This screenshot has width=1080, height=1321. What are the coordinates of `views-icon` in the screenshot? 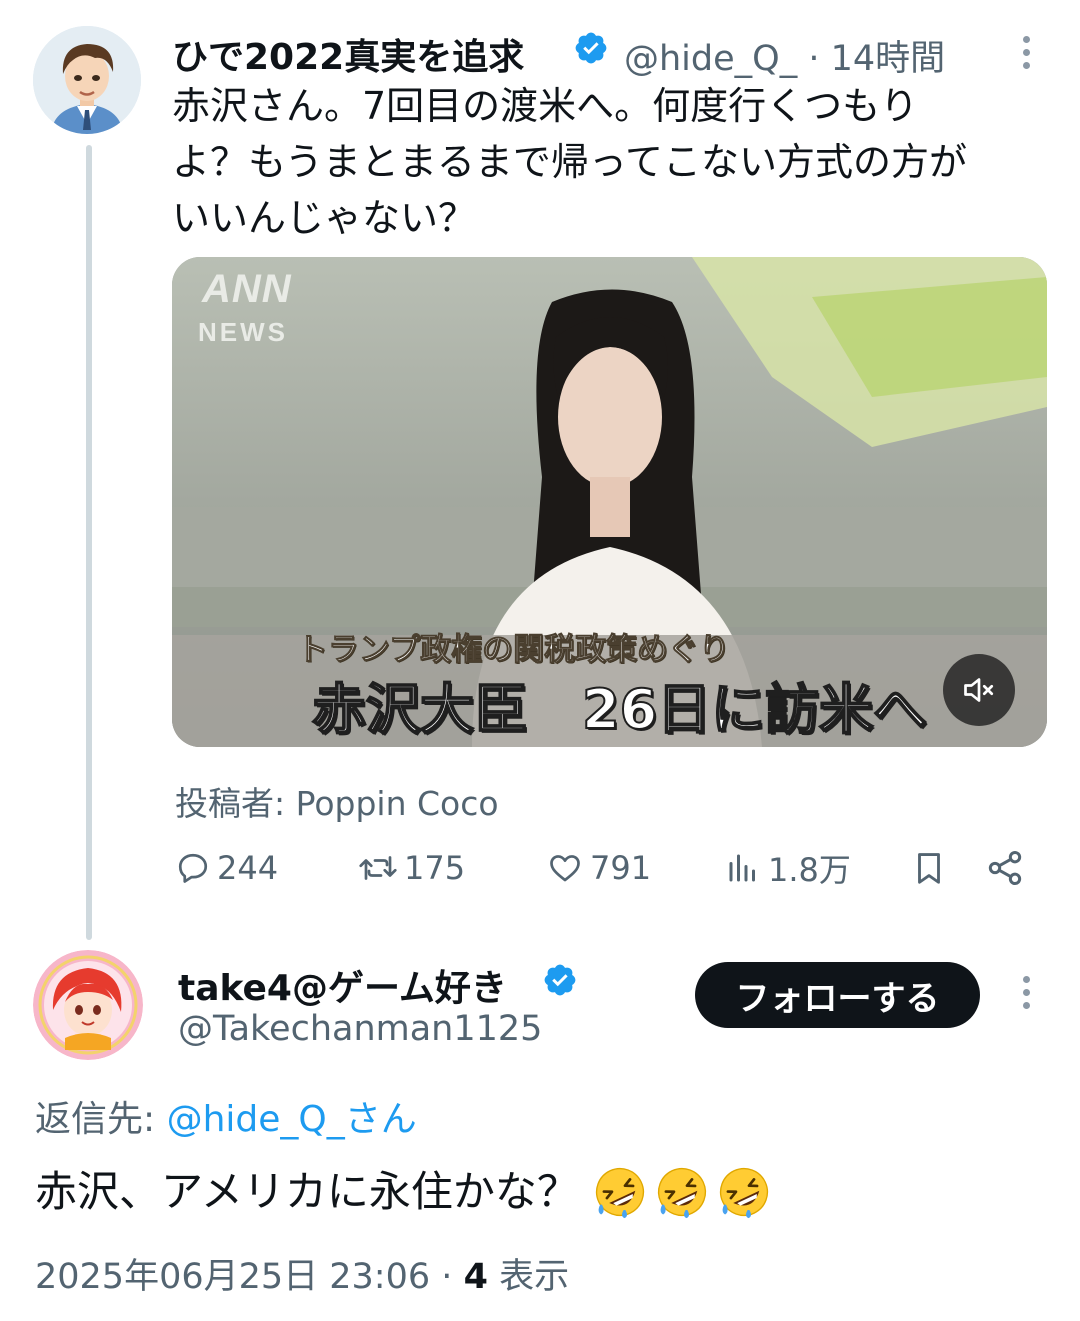 It's located at (742, 868).